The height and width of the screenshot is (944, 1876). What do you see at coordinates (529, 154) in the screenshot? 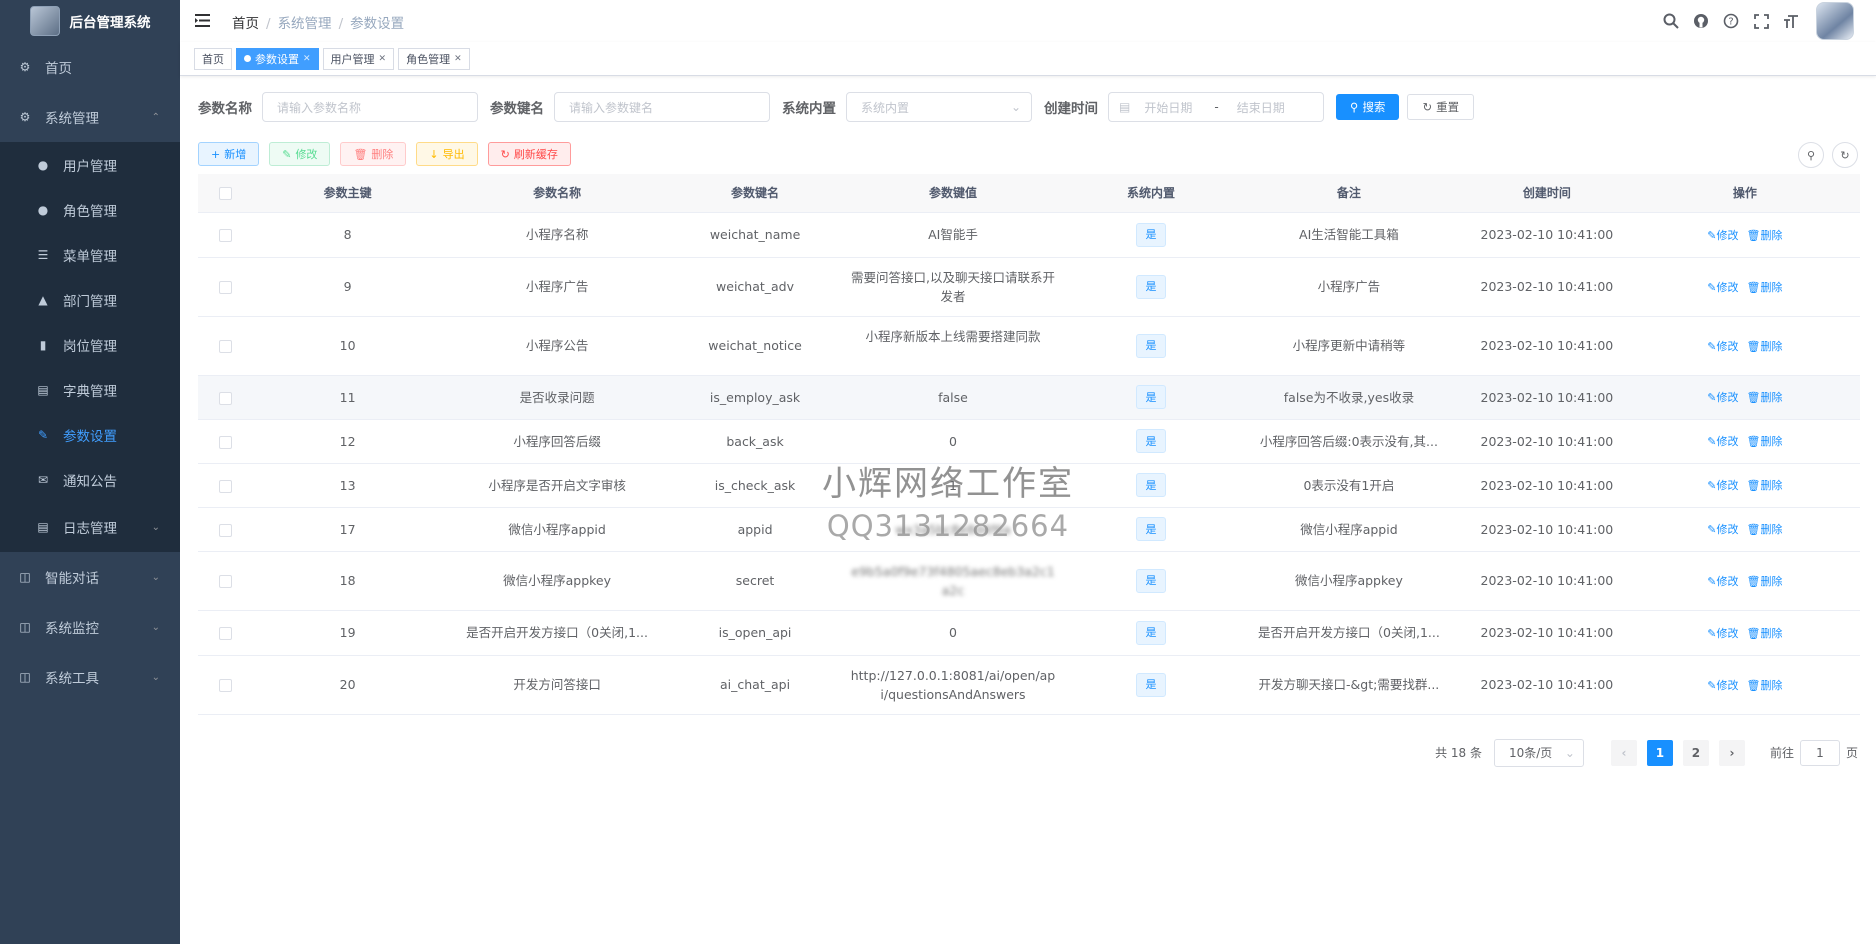
I see `refresh-cache-button: ↻ 刷新缓存` at bounding box center [529, 154].